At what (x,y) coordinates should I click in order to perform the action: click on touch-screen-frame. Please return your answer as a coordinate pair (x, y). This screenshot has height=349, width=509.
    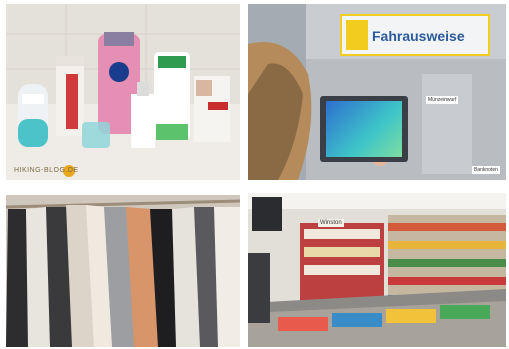
    Looking at the image, I should click on (364, 129).